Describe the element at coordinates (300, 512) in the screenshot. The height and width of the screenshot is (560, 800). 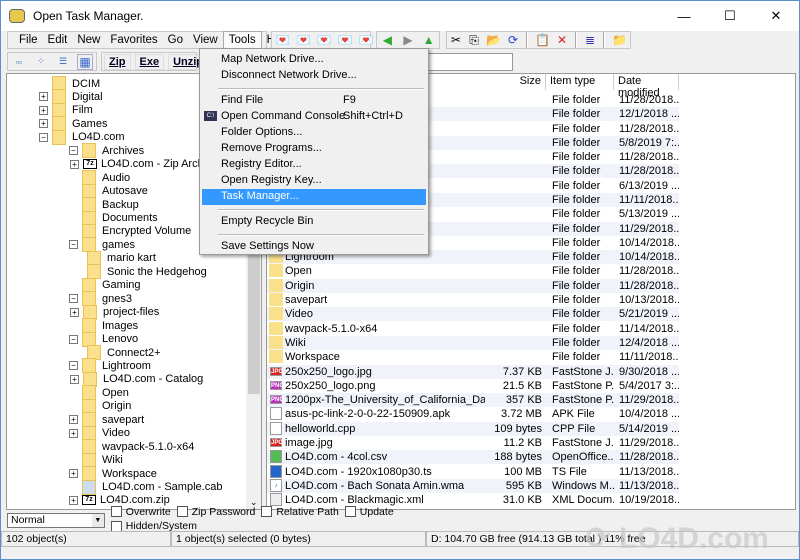
I see `checkbox-relative-path: Relative Path` at that location.